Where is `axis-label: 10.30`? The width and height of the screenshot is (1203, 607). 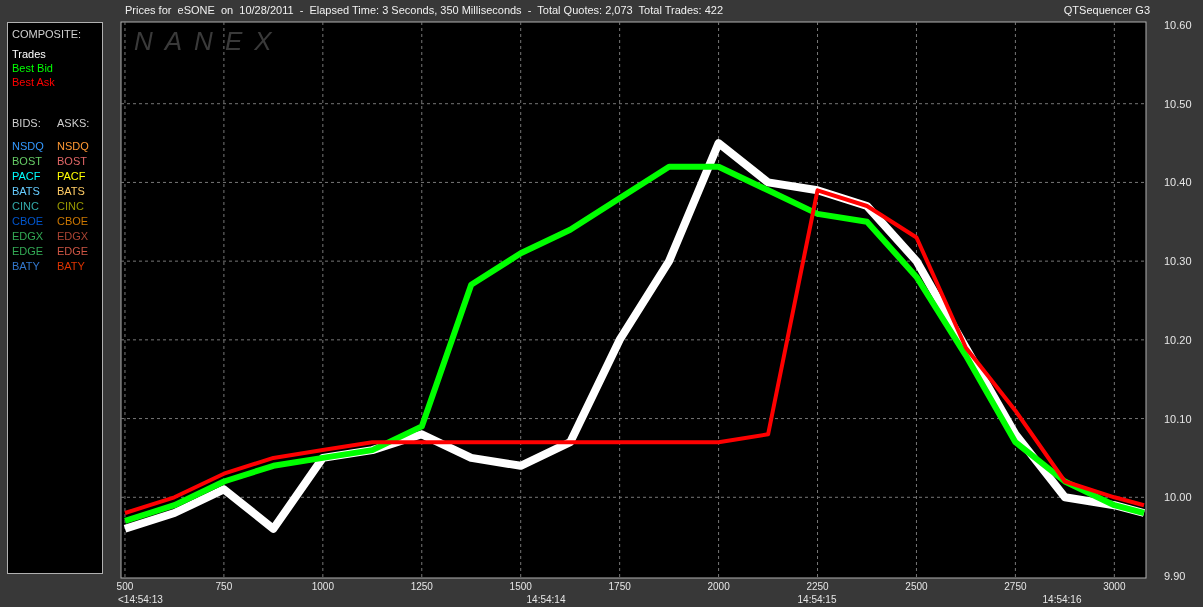 axis-label: 10.30 is located at coordinates (1178, 261).